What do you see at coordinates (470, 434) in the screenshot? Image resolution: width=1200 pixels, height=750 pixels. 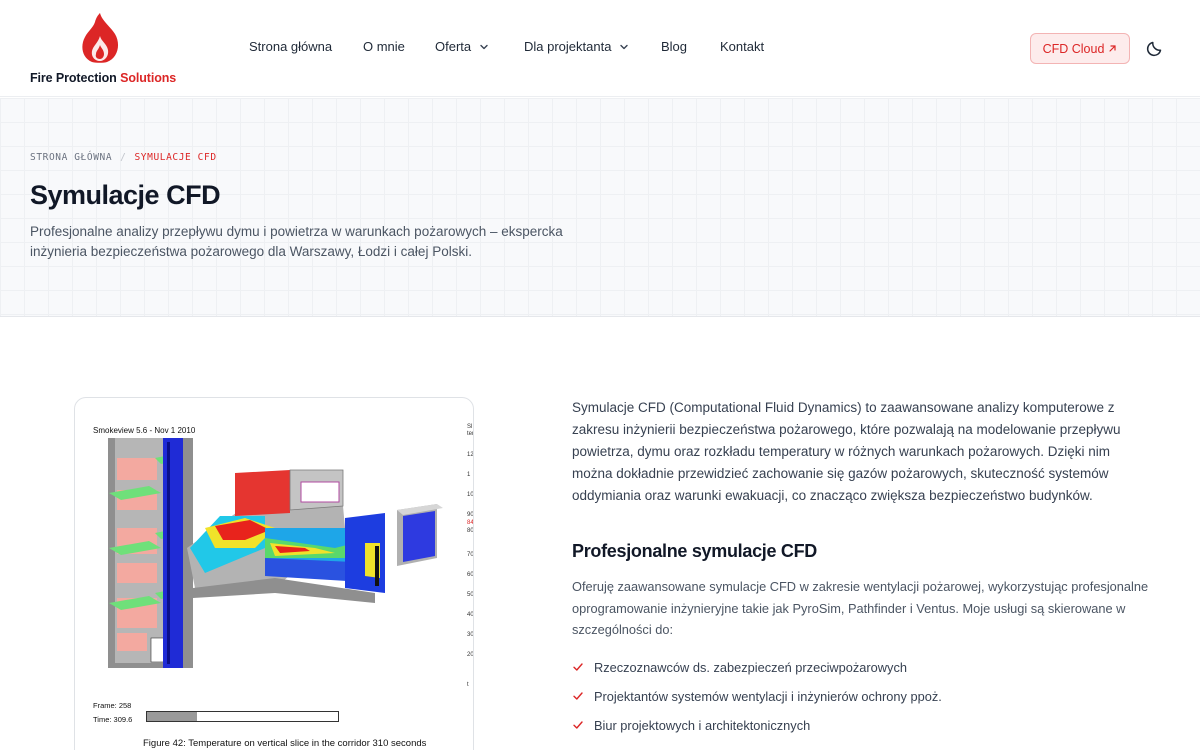 I see `scale-label: tem` at bounding box center [470, 434].